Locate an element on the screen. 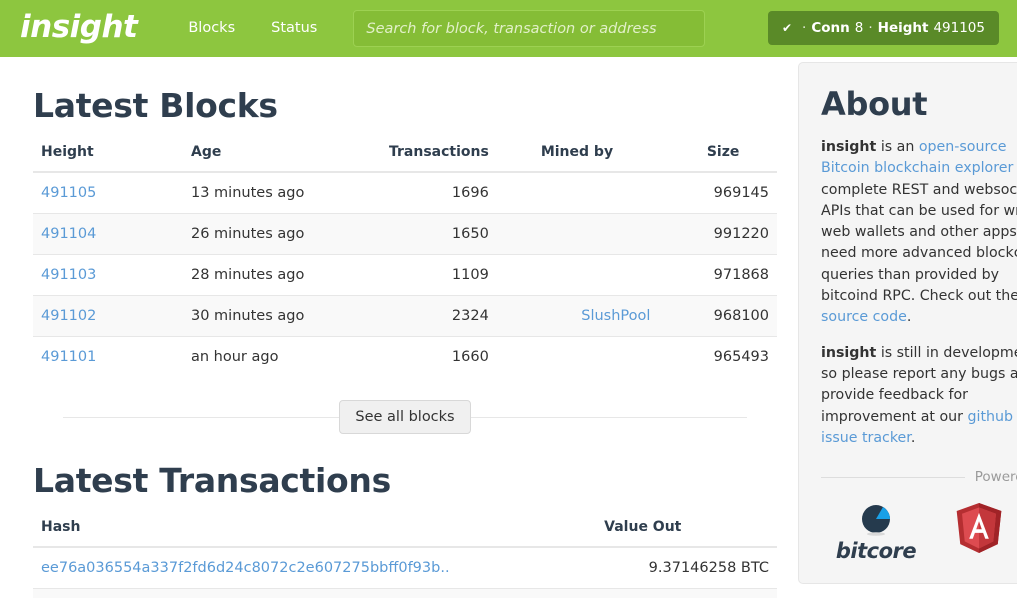 This screenshot has width=1017, height=598. nav-links: Blocks Status is located at coordinates (252, 28).